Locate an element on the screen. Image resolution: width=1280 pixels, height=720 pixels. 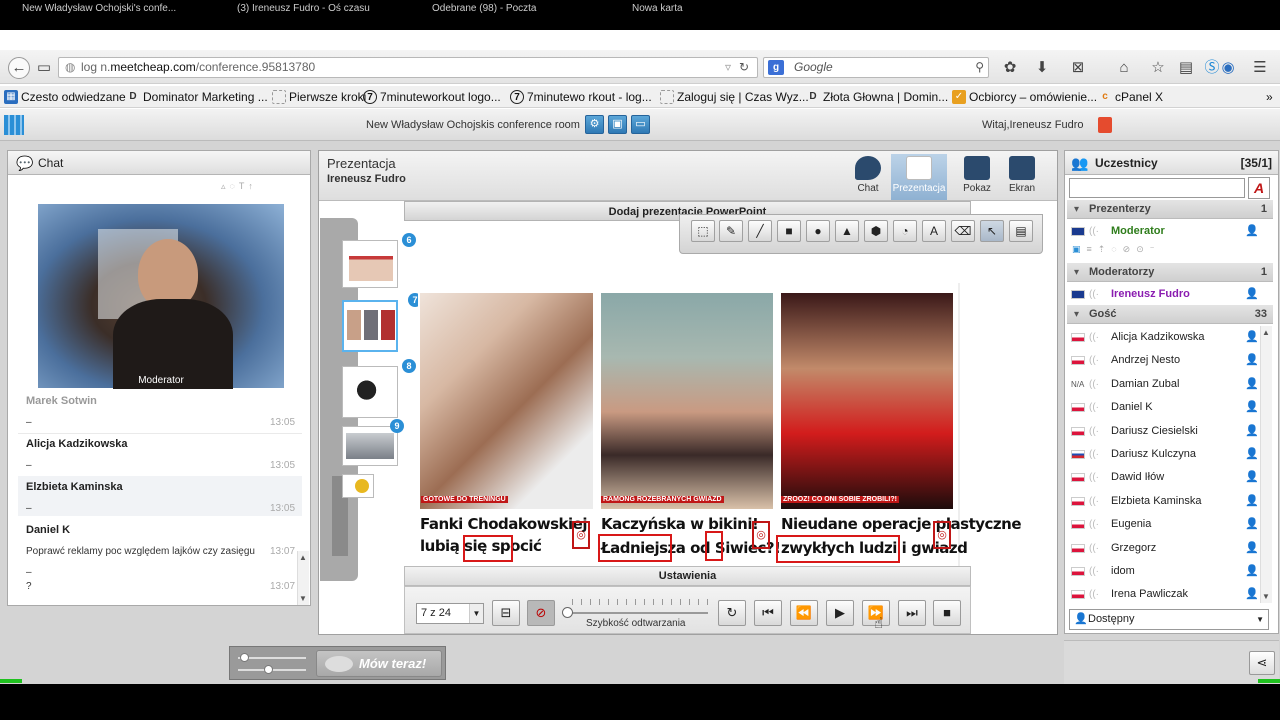
clear-tool-icon: ▤ is located at coordinates (1021, 231).